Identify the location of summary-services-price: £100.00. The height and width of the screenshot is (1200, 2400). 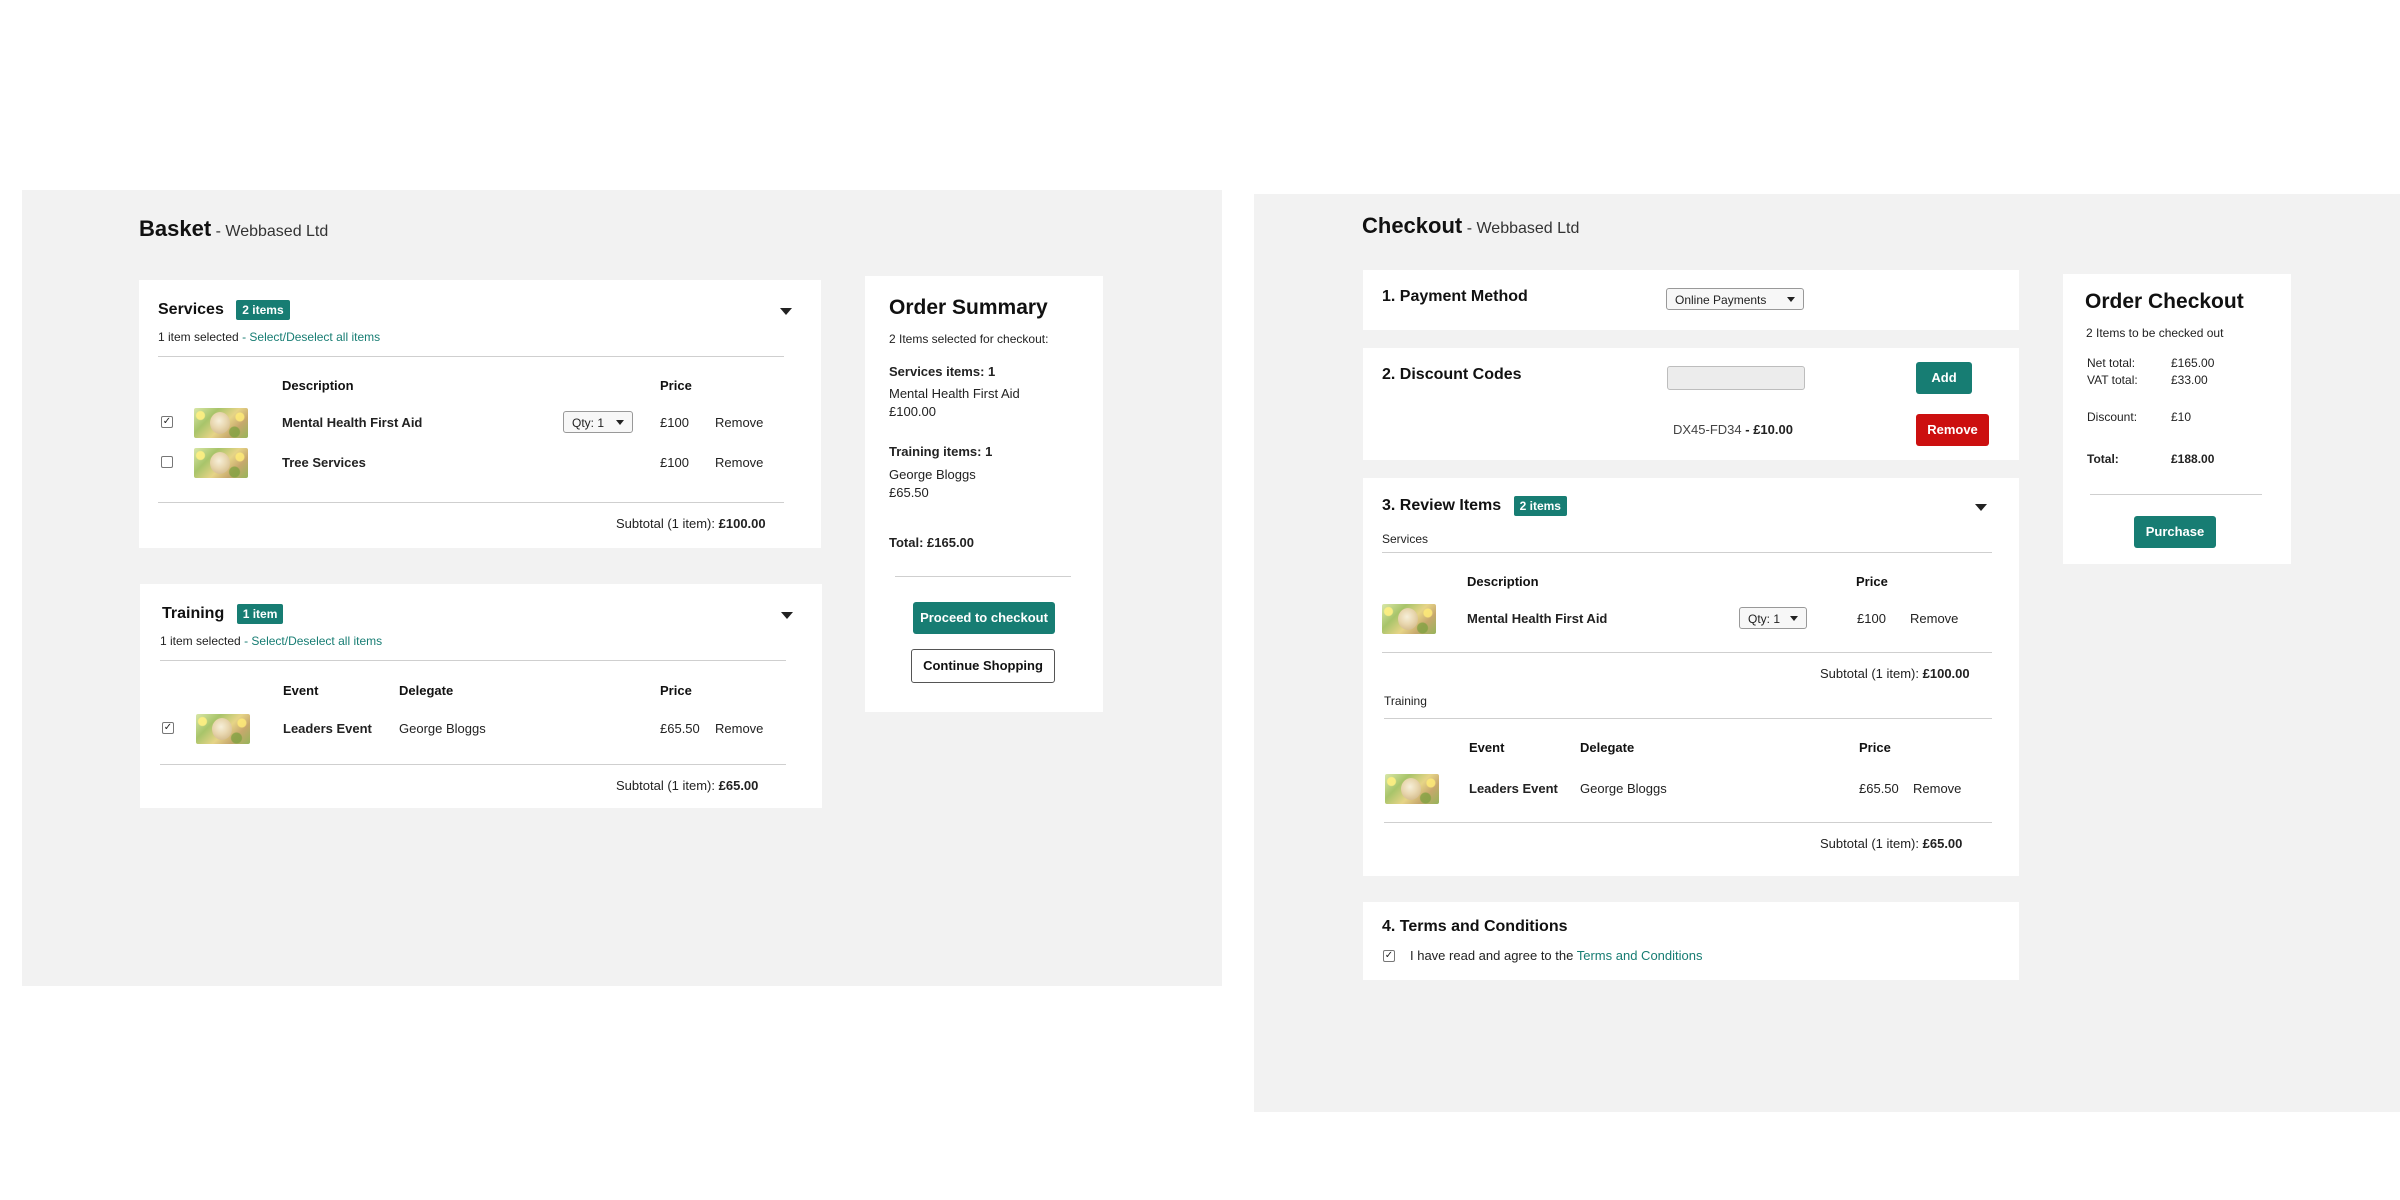
(912, 411).